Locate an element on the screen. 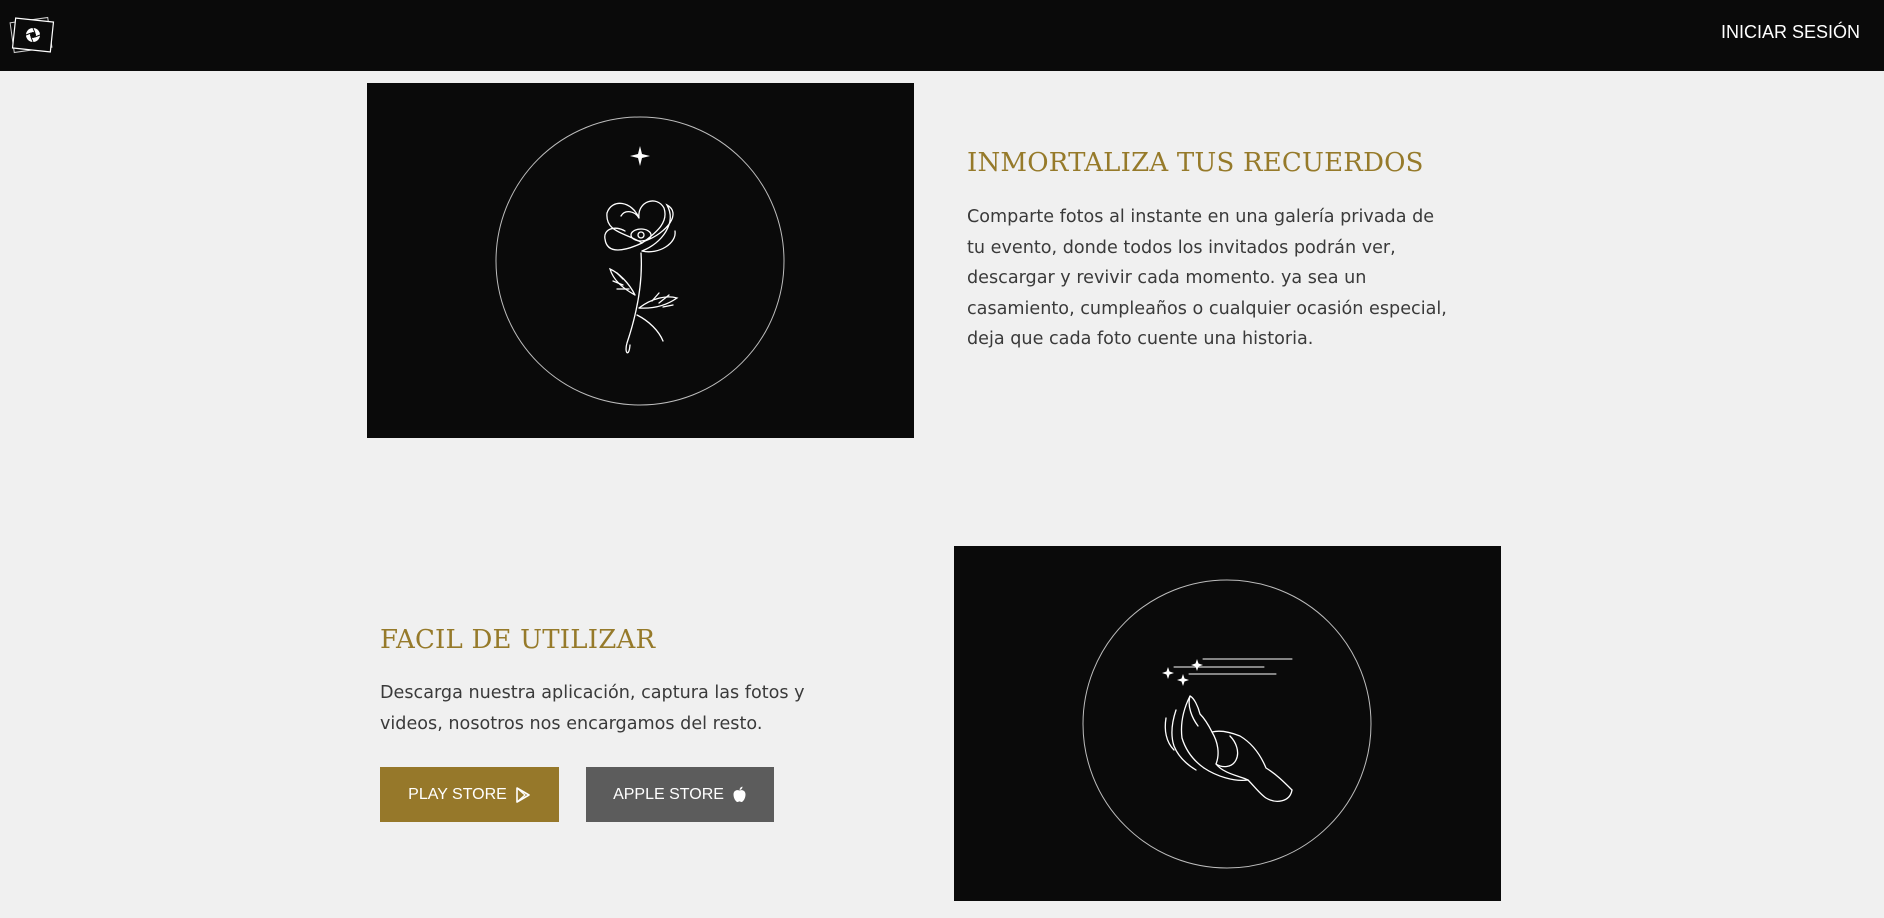 The width and height of the screenshot is (1884, 918). section-title-memories: INMORTALIZA TUS RECUERDOS is located at coordinates (1195, 163).